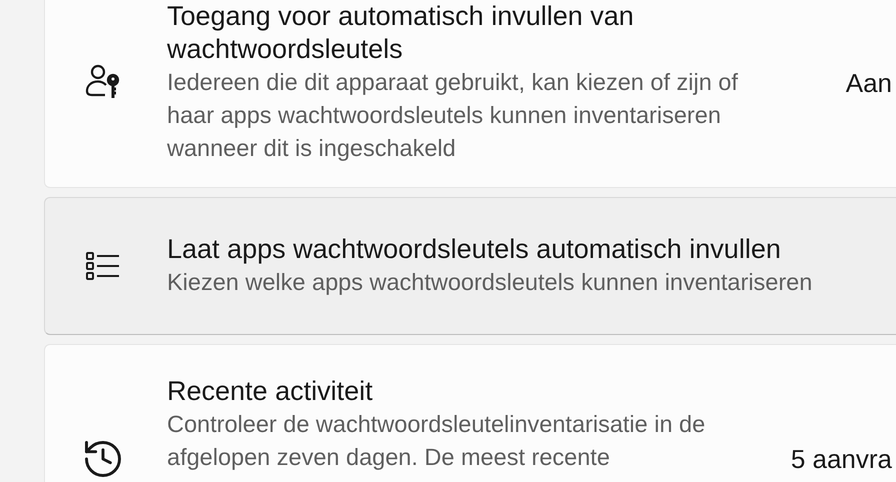 The image size is (896, 482). I want to click on setting-title: Toegang voor automatisch invullen van wachtwoordsleutels, so click(401, 33).